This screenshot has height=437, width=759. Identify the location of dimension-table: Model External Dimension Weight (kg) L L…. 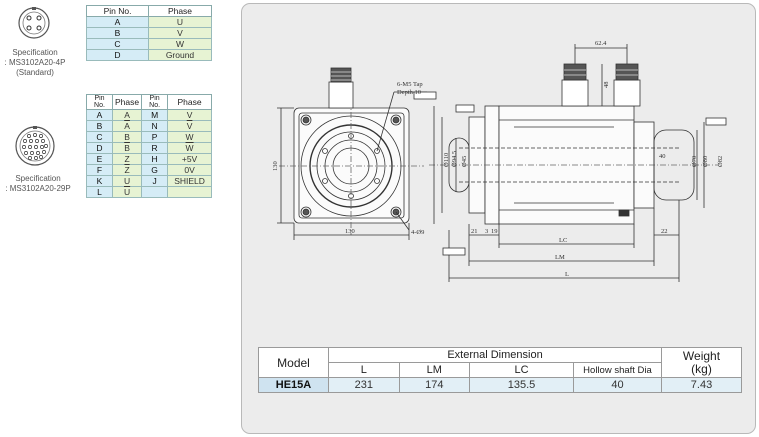
(500, 370).